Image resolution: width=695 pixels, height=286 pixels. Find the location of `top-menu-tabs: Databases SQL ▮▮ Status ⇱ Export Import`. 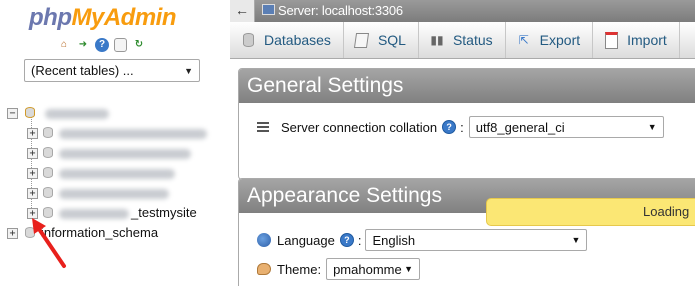

top-menu-tabs: Databases SQL ▮▮ Status ⇱ Export Import is located at coordinates (462, 40).